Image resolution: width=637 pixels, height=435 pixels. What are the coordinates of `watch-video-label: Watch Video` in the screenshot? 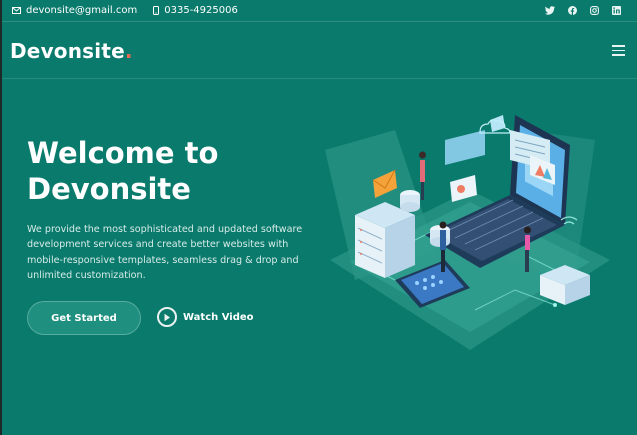 It's located at (218, 317).